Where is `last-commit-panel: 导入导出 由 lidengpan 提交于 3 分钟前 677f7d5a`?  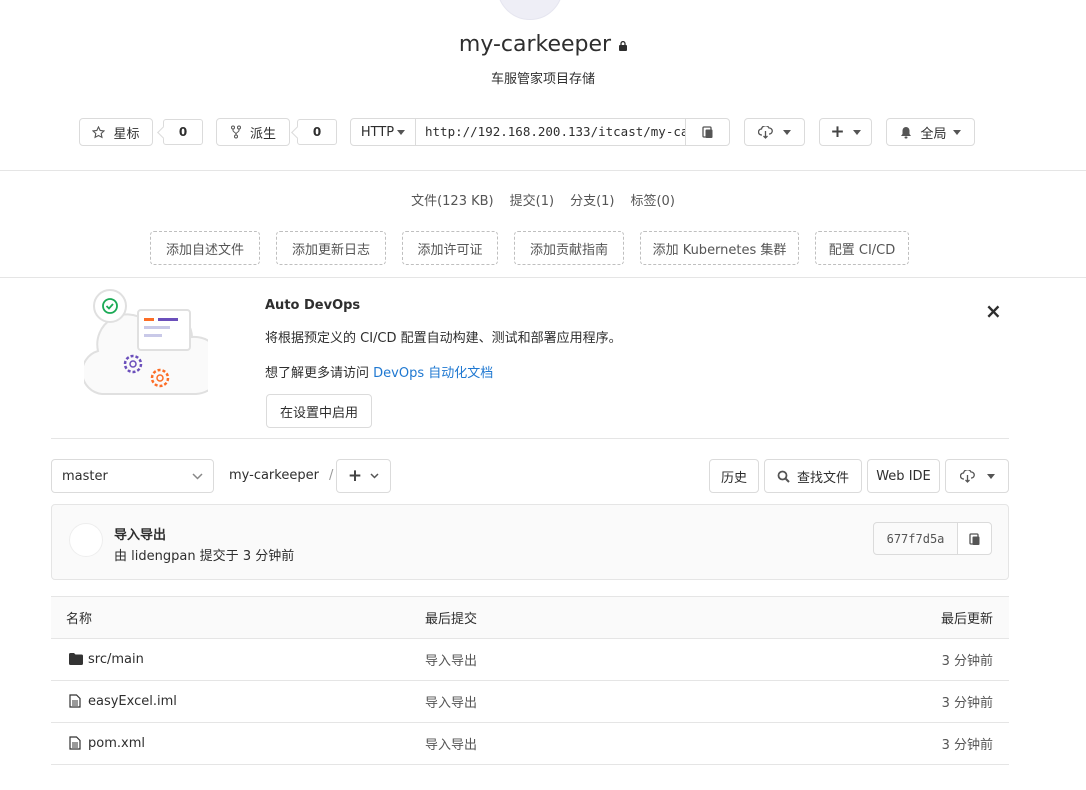
last-commit-panel: 导入导出 由 lidengpan 提交于 3 分钟前 677f7d5a is located at coordinates (530, 542).